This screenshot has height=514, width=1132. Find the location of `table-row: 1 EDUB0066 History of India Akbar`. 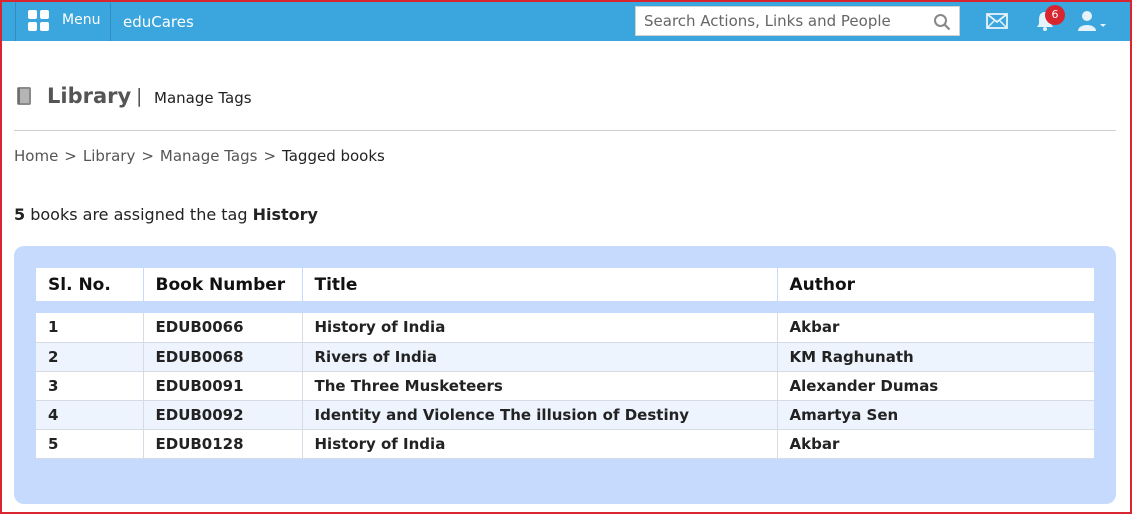

table-row: 1 EDUB0066 History of India Akbar is located at coordinates (565, 328).